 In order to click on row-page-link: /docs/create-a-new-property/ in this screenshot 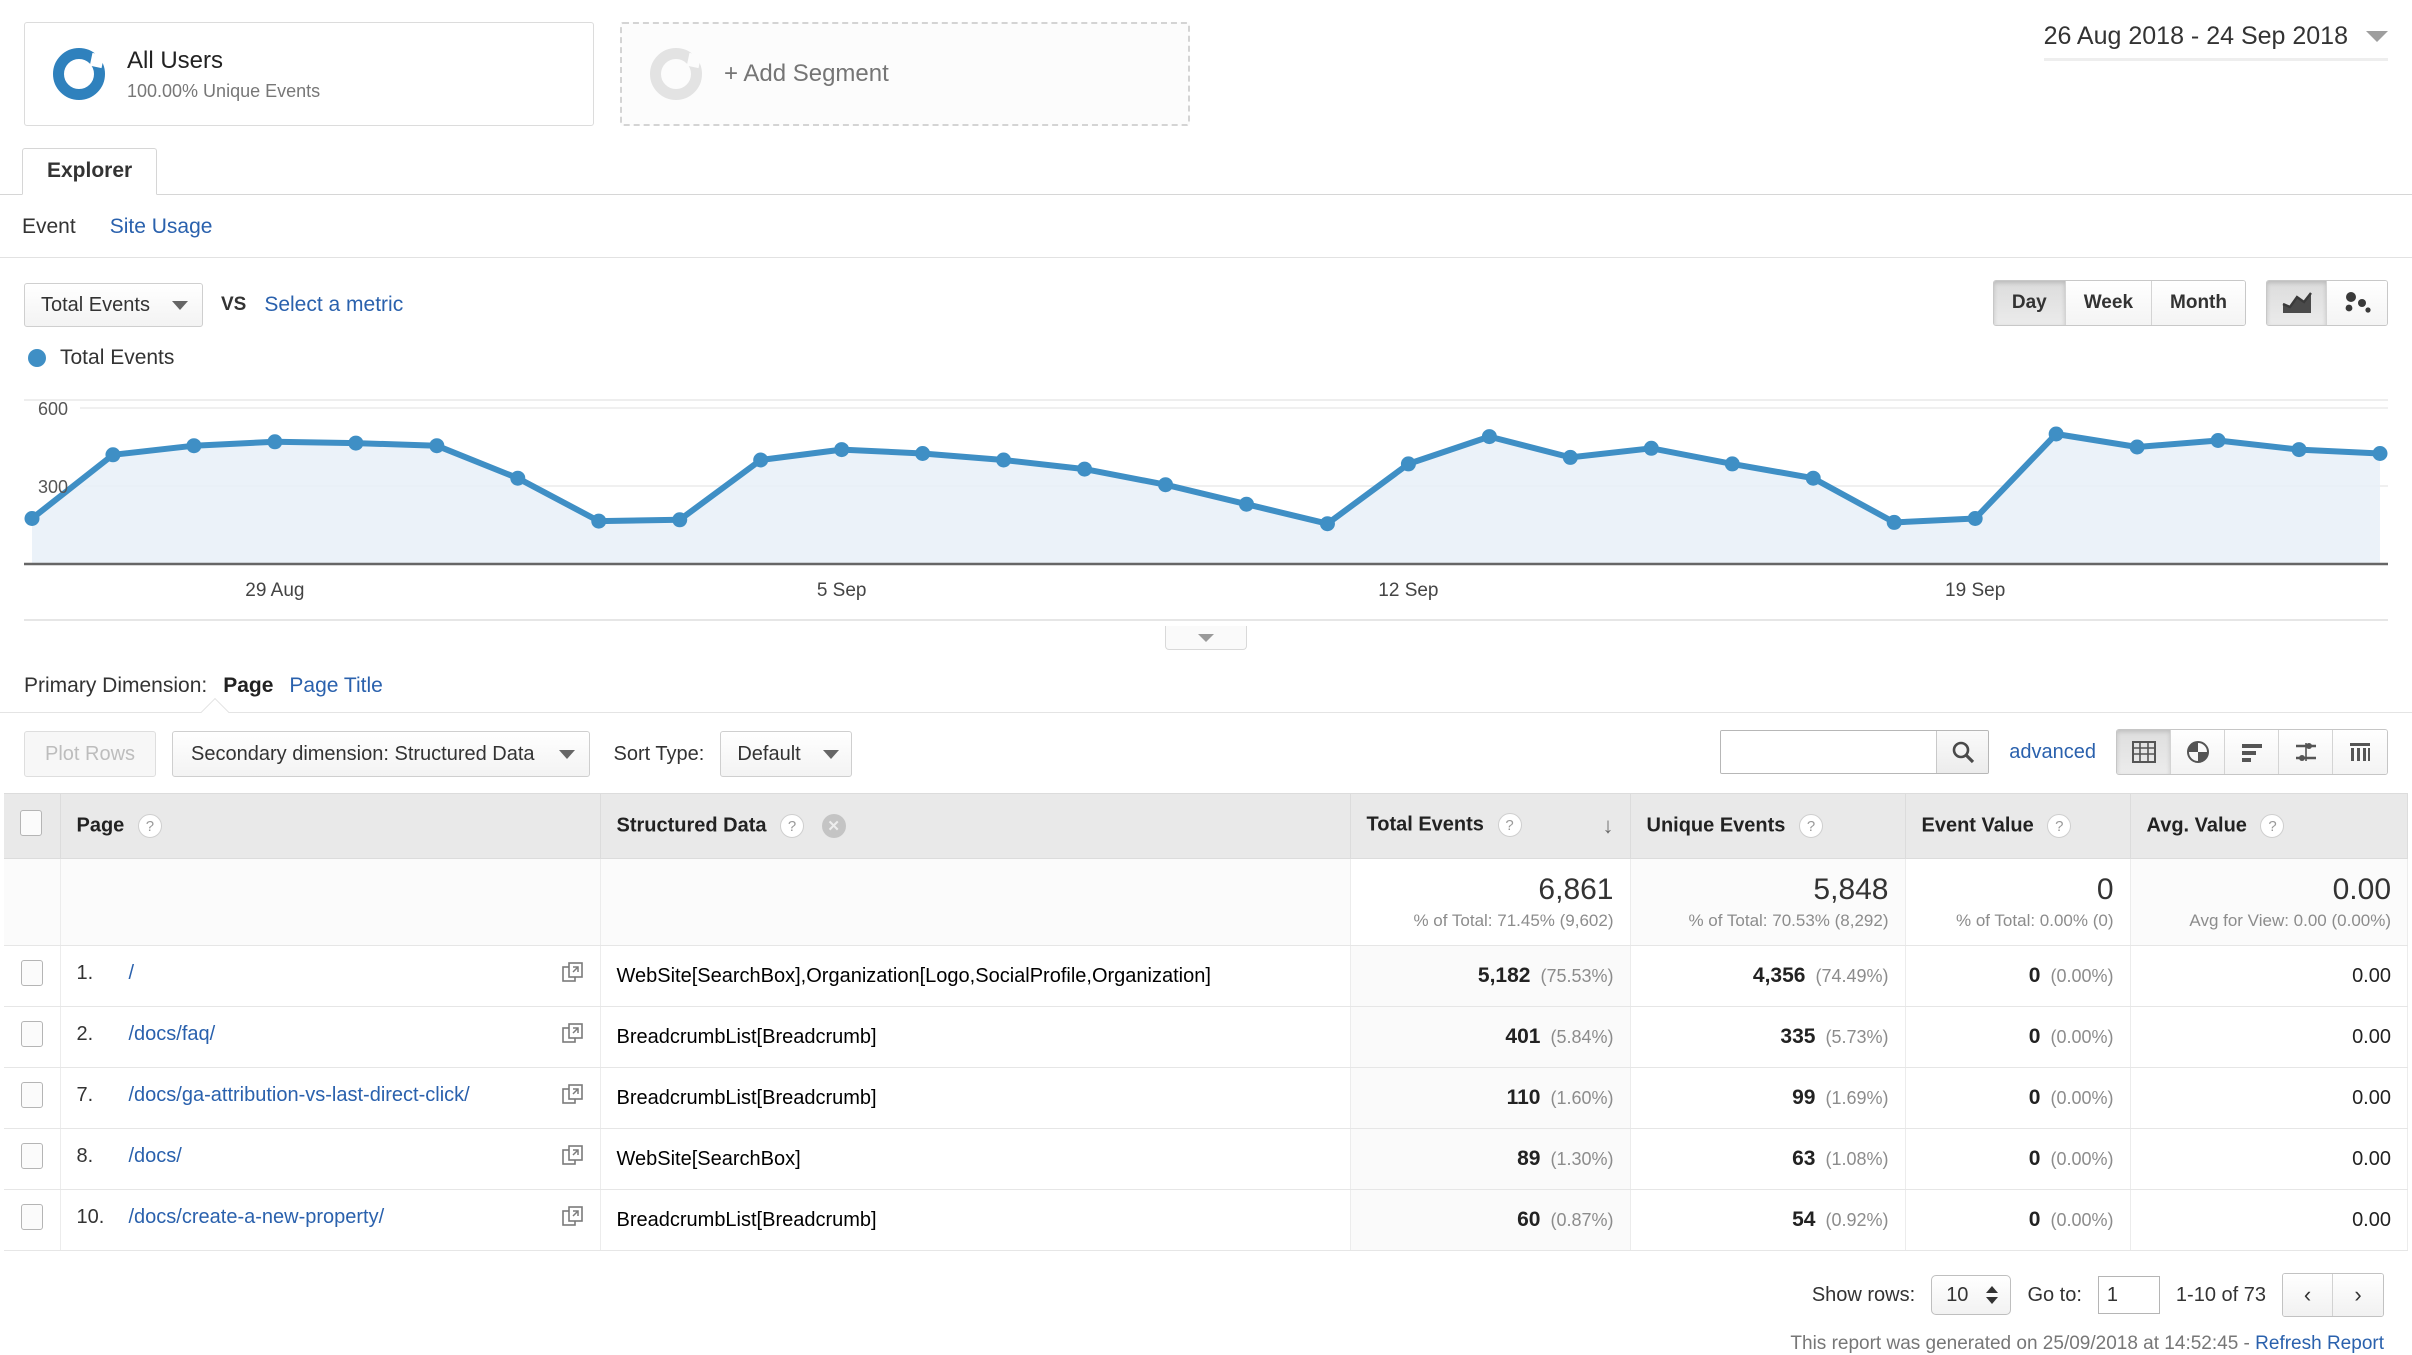, I will do `click(257, 1217)`.